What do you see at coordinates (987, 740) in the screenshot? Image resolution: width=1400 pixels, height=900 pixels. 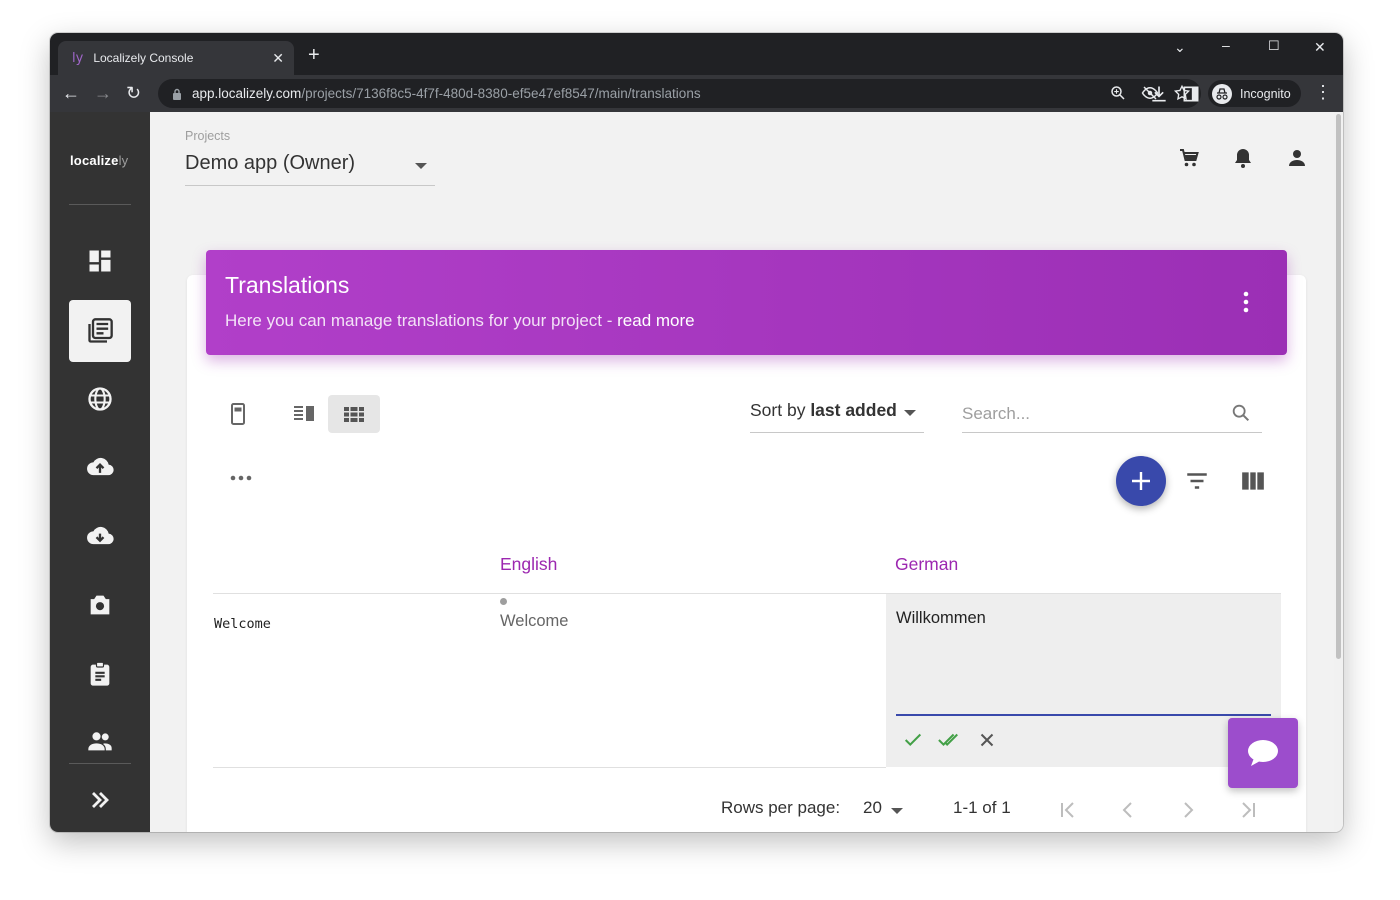 I see `cancel-close-icon` at bounding box center [987, 740].